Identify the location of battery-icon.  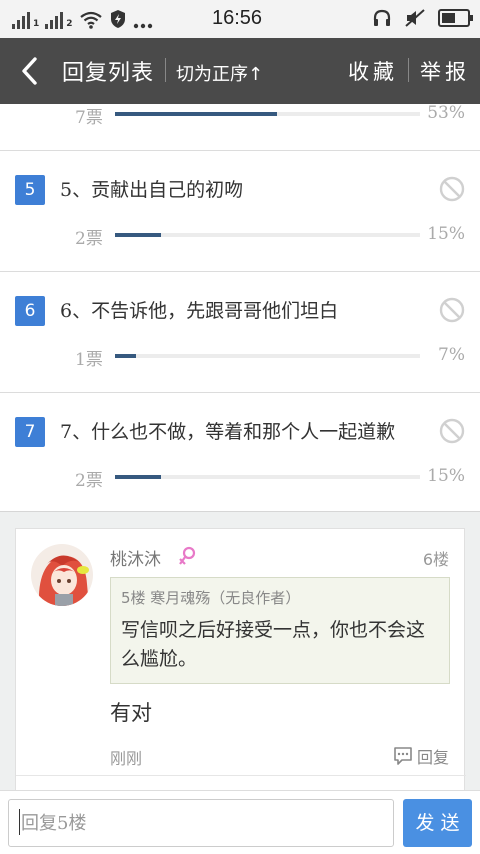
(455, 18).